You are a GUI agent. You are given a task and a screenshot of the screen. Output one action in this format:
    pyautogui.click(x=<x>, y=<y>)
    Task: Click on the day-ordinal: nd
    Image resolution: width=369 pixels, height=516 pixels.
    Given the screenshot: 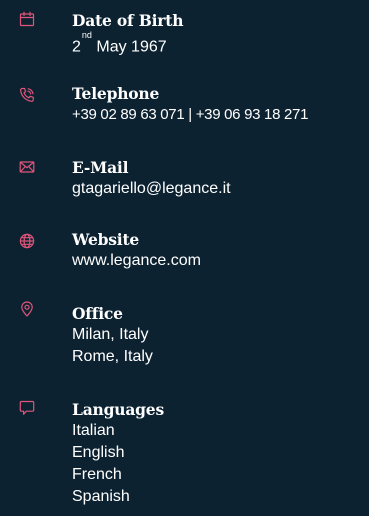 What is the action you would take?
    pyautogui.click(x=86, y=35)
    